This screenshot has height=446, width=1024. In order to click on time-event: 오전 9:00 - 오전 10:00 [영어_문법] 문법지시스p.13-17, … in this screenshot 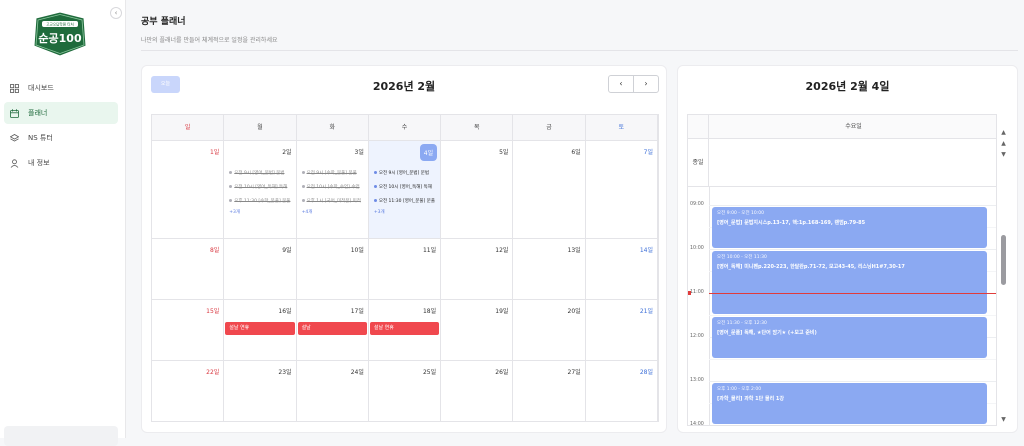, I will do `click(849, 227)`.